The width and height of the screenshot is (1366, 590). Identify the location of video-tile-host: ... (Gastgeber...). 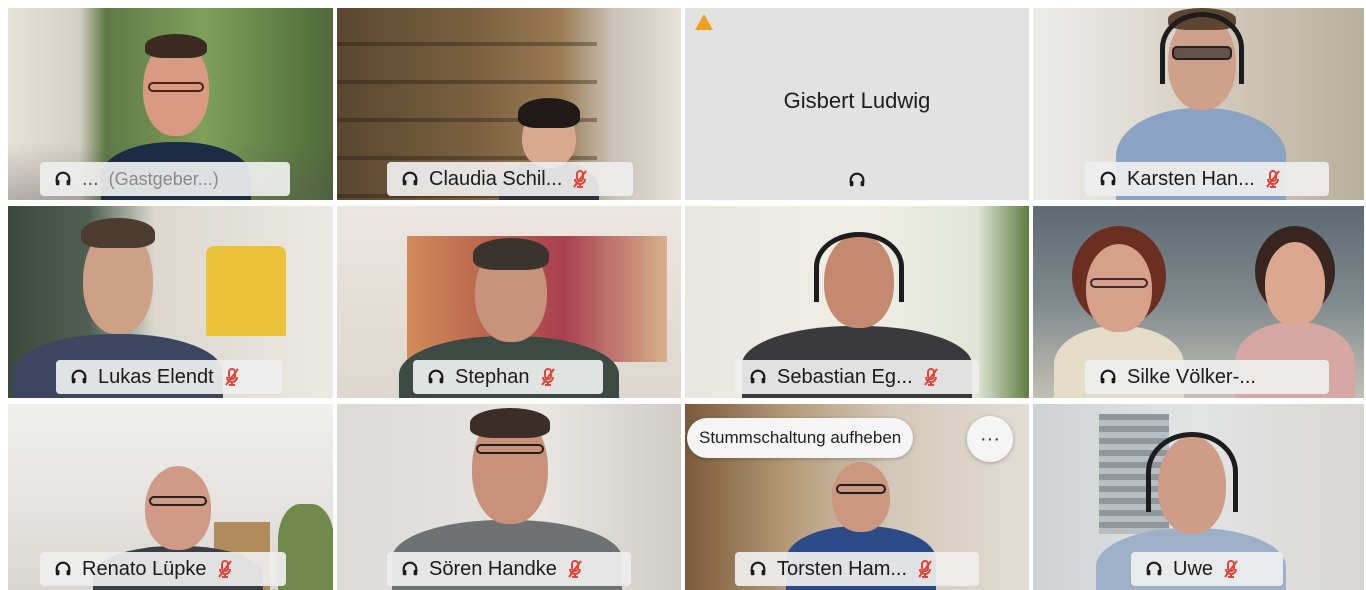
(170, 104).